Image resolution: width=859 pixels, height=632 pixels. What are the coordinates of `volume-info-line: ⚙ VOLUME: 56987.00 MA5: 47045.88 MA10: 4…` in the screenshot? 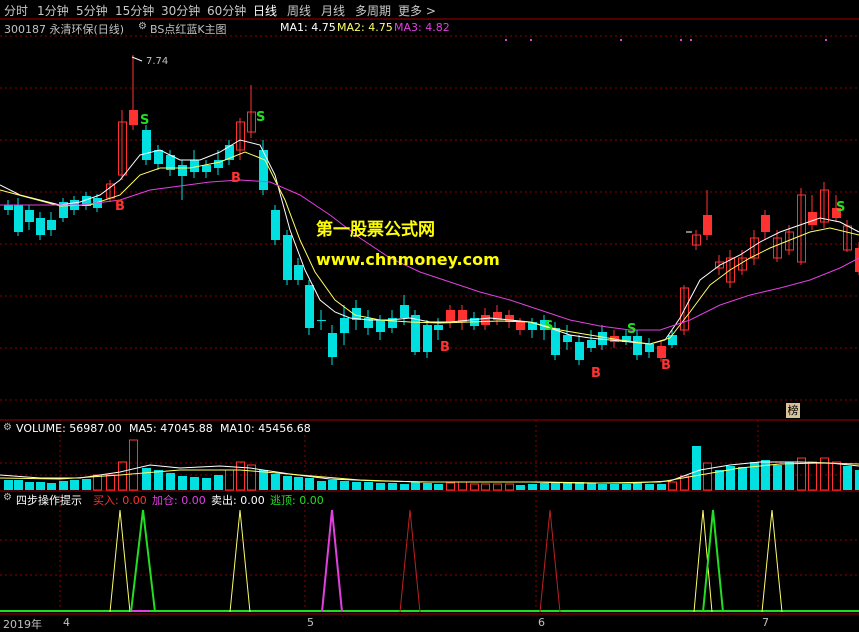 It's located at (429, 429).